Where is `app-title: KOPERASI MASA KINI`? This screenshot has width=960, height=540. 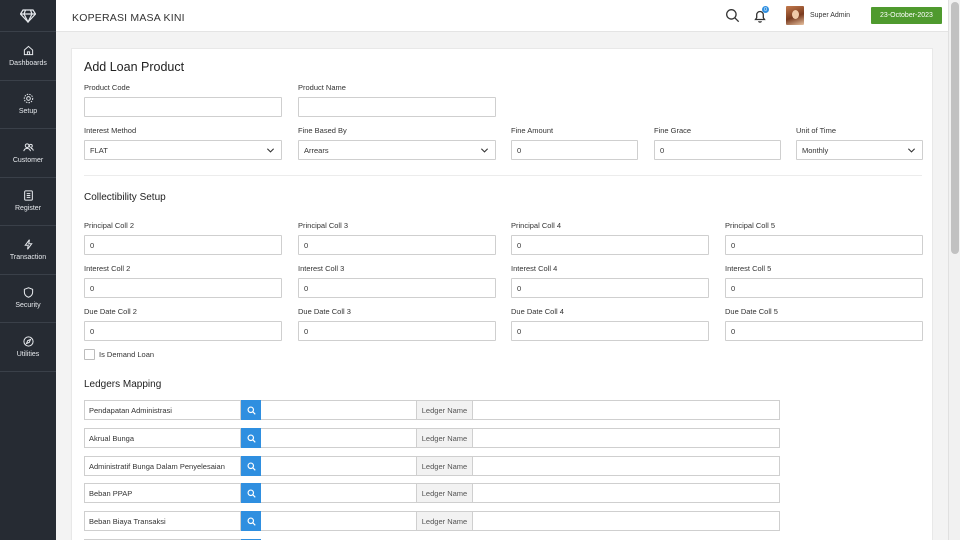 app-title: KOPERASI MASA KINI is located at coordinates (128, 18).